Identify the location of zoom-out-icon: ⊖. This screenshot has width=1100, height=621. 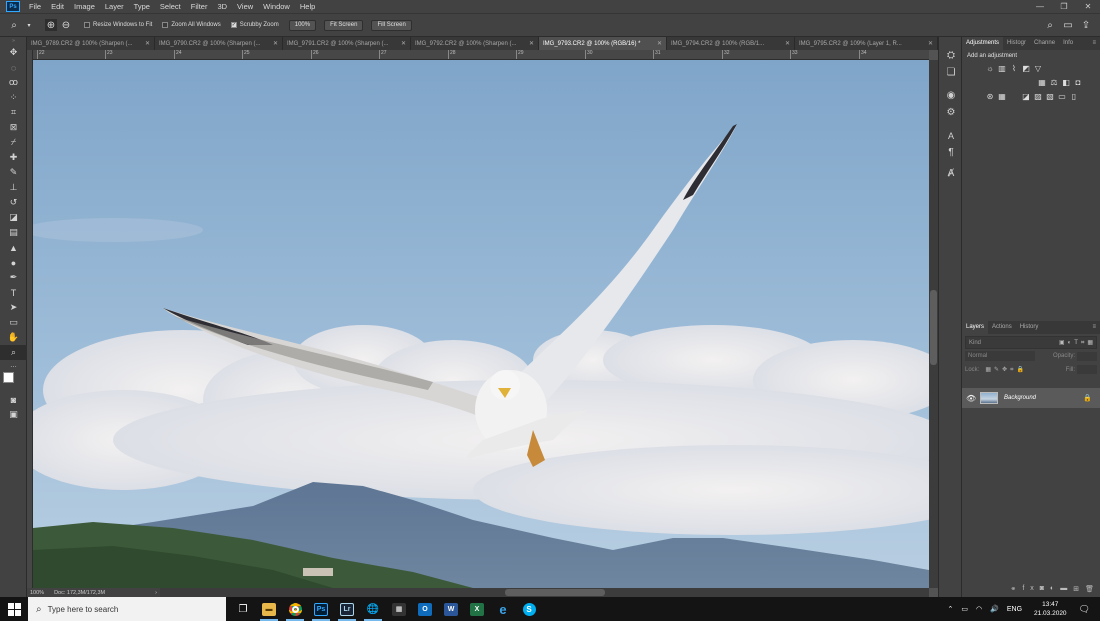
(66, 25).